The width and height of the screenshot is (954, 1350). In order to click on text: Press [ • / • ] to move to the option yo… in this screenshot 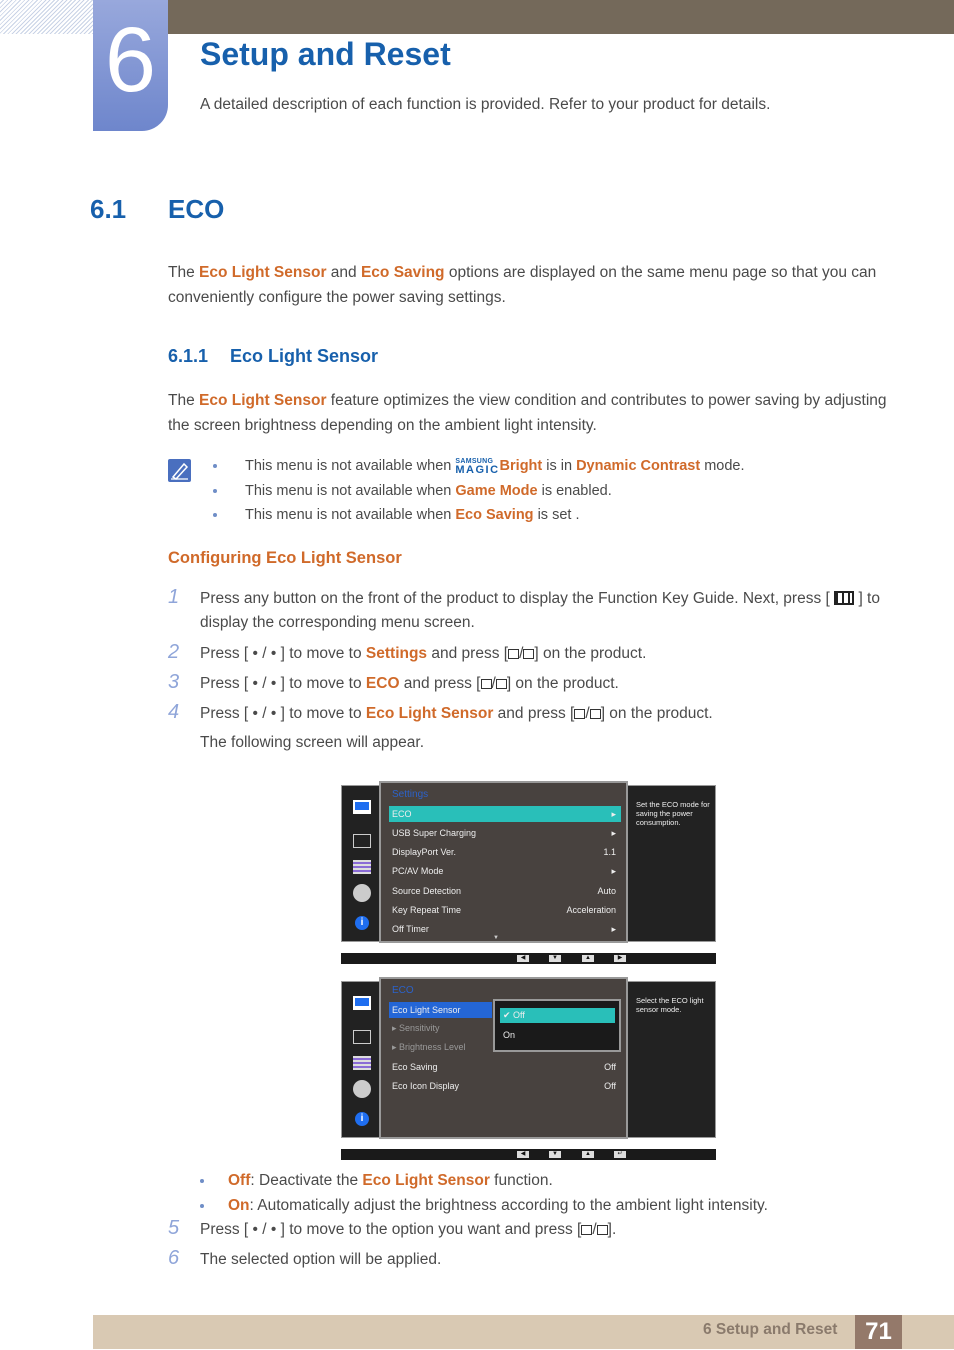, I will do `click(391, 1229)`.